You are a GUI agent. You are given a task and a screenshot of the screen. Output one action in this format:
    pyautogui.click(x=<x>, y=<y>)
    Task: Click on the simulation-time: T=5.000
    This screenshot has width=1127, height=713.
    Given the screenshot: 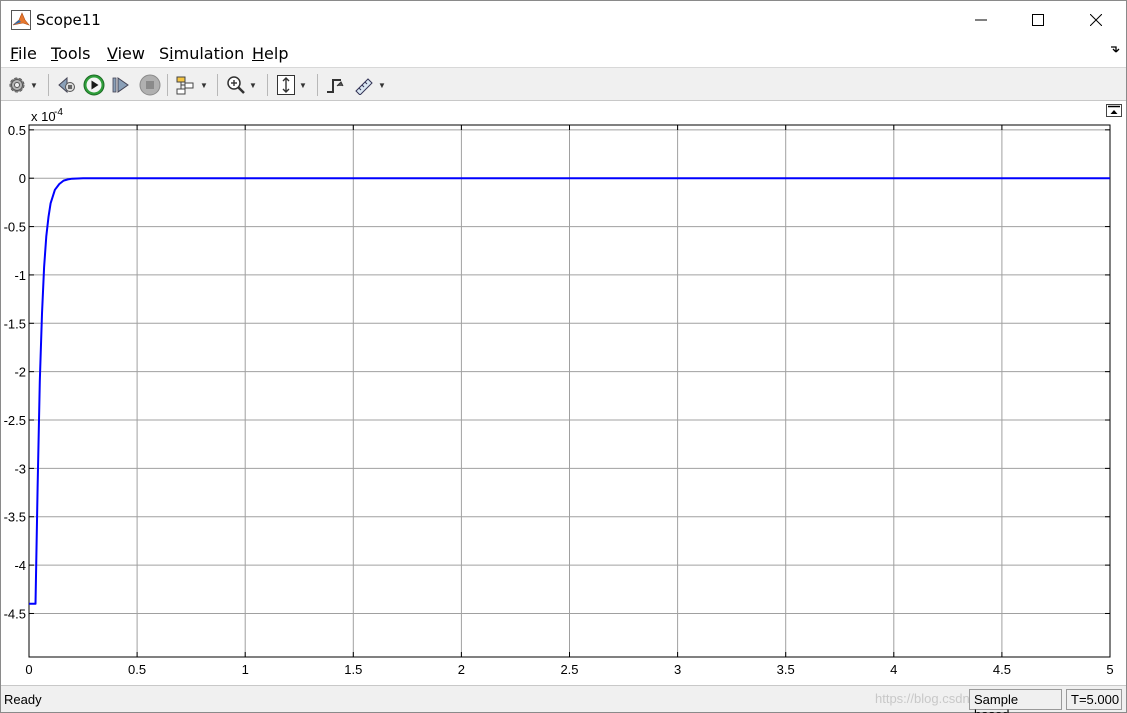 What is the action you would take?
    pyautogui.click(x=1094, y=699)
    